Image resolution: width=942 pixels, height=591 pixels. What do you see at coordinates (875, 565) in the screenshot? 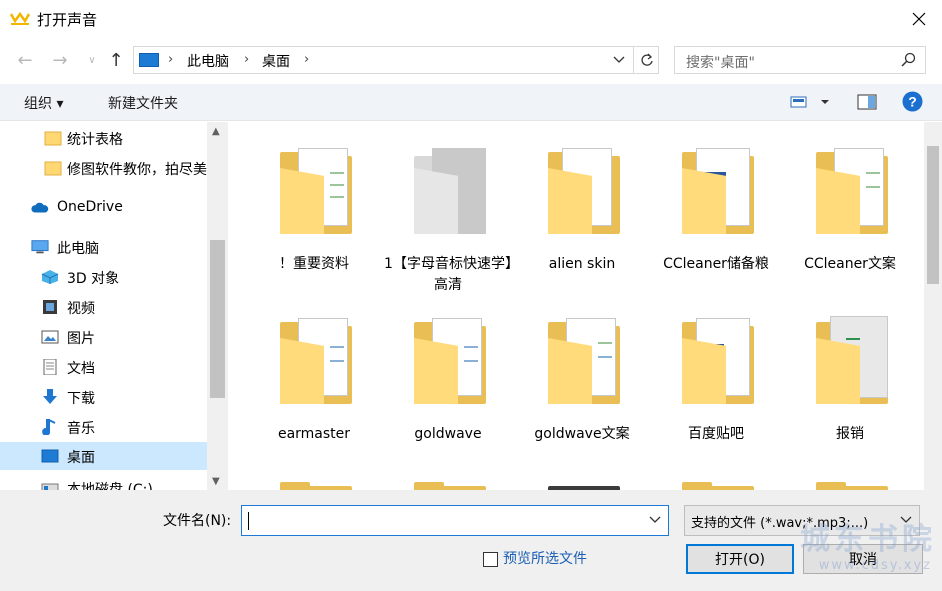
I see `watermark-url: www.cdsy.xyz` at bounding box center [875, 565].